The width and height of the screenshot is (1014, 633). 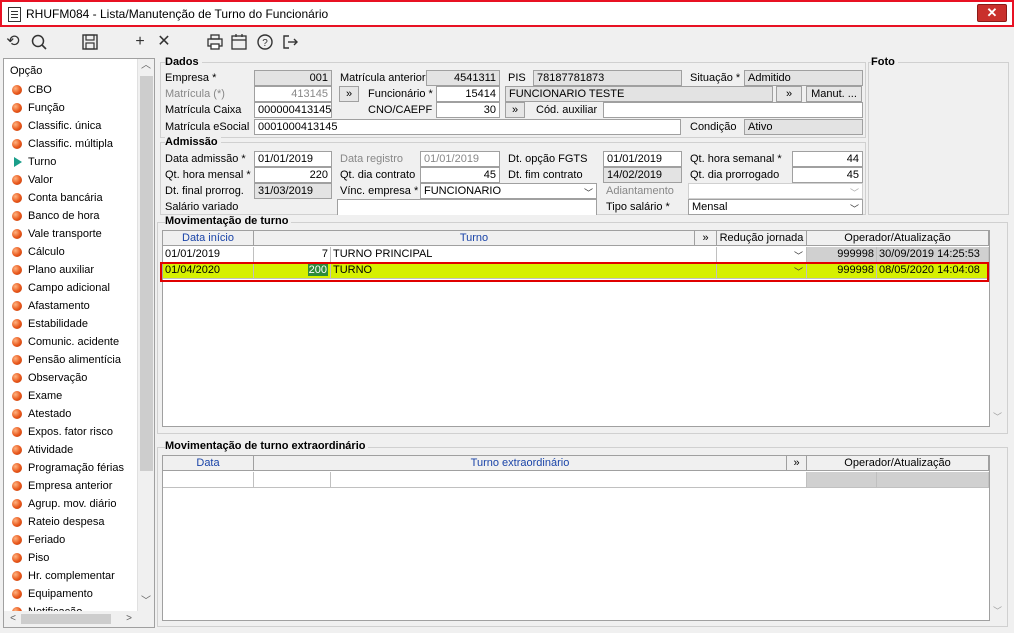 What do you see at coordinates (72, 234) in the screenshot?
I see `sidebar-item: Vale transporte` at bounding box center [72, 234].